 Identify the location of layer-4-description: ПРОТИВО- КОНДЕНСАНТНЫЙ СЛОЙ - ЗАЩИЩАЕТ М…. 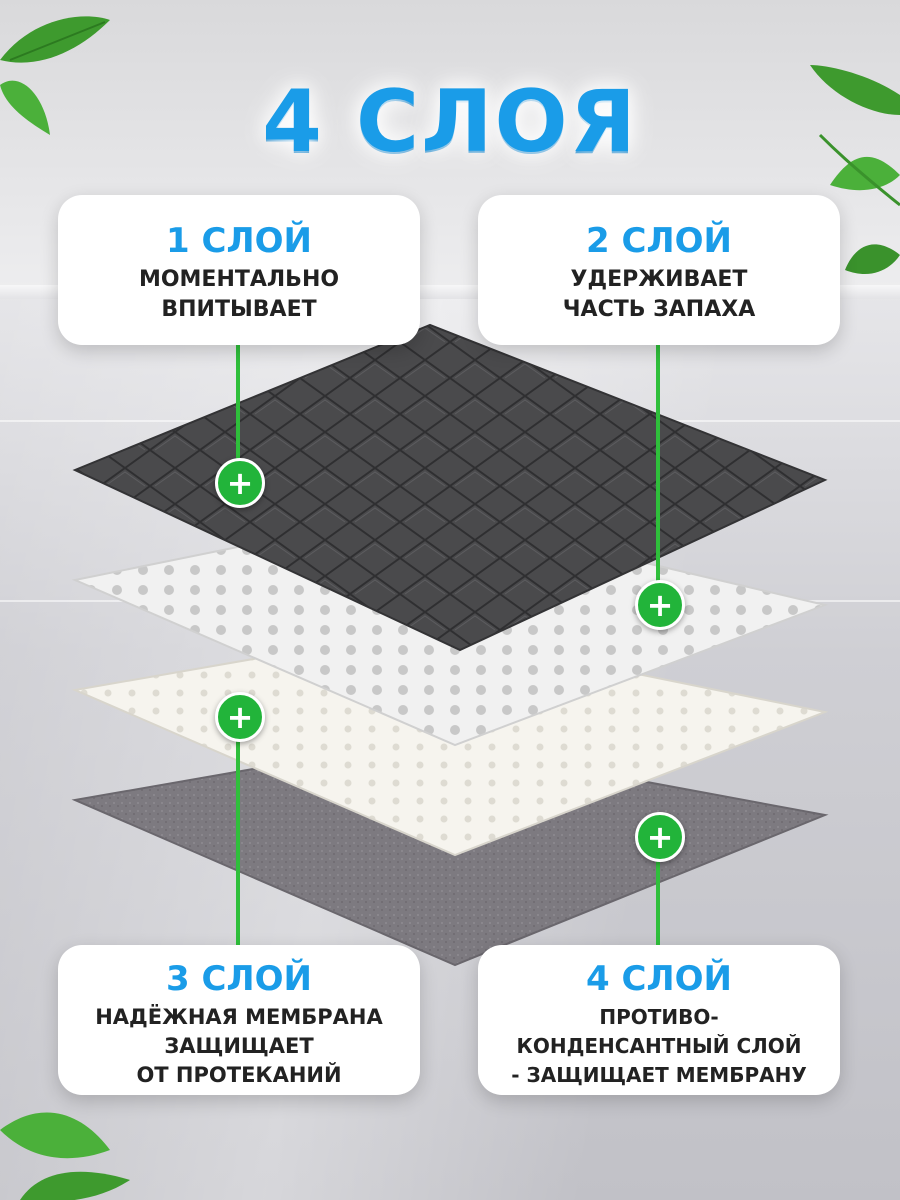
(659, 1046).